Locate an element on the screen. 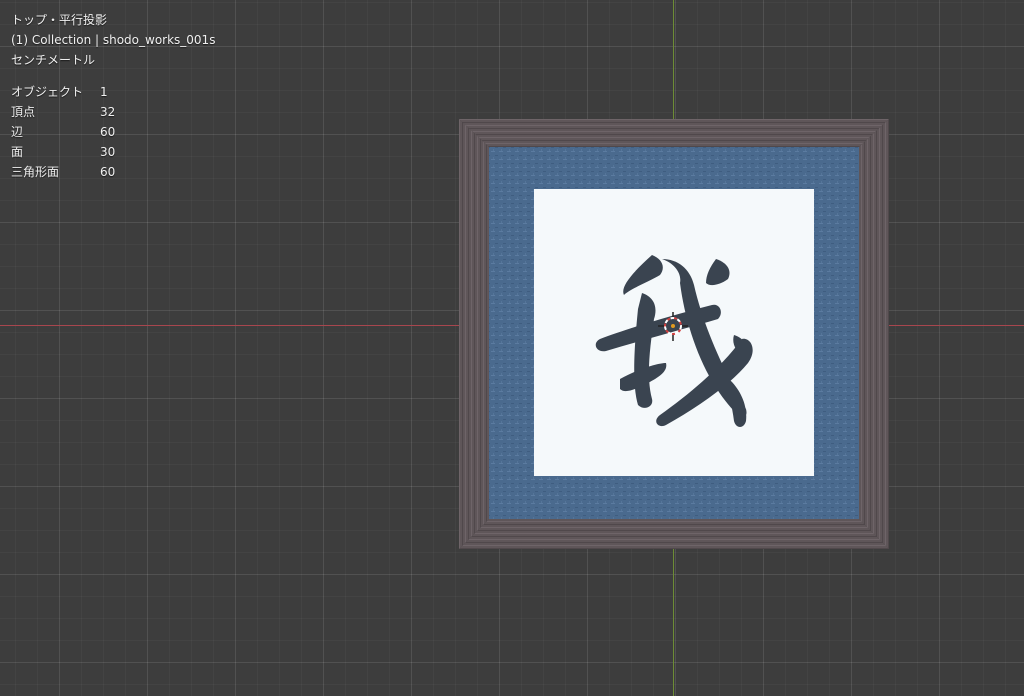 This screenshot has width=1024, height=696. stat-label: 頂点 is located at coordinates (23, 112).